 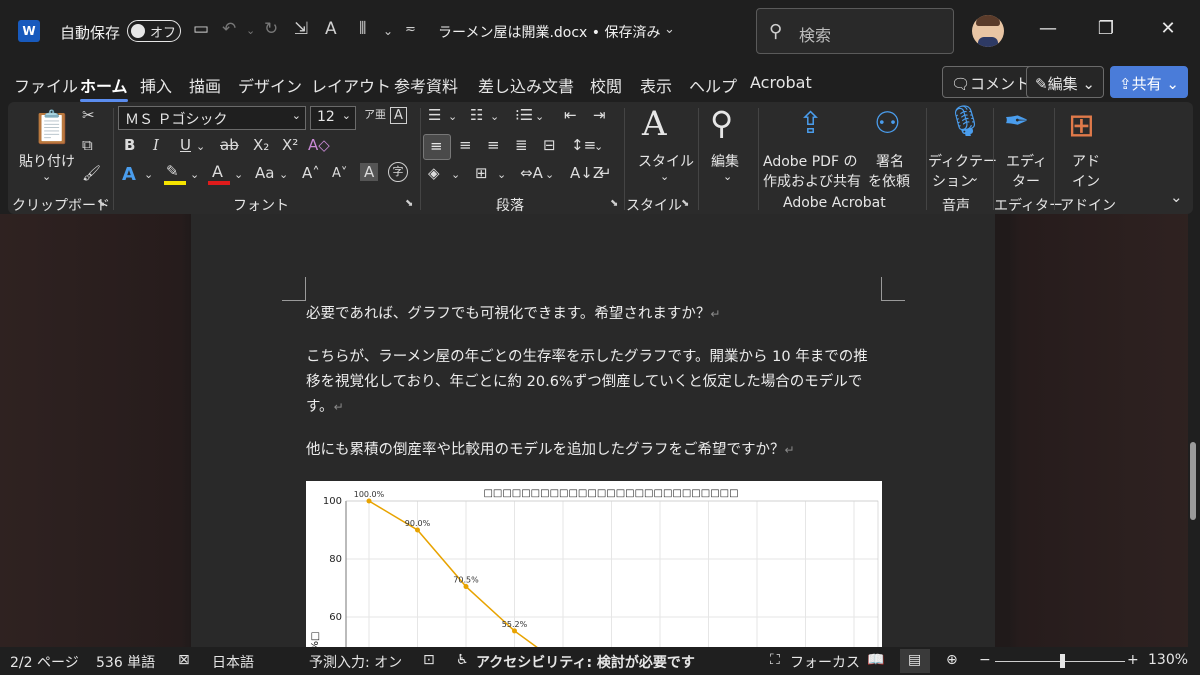 What do you see at coordinates (205, 85) in the screenshot?
I see `tab-draw: 描画` at bounding box center [205, 85].